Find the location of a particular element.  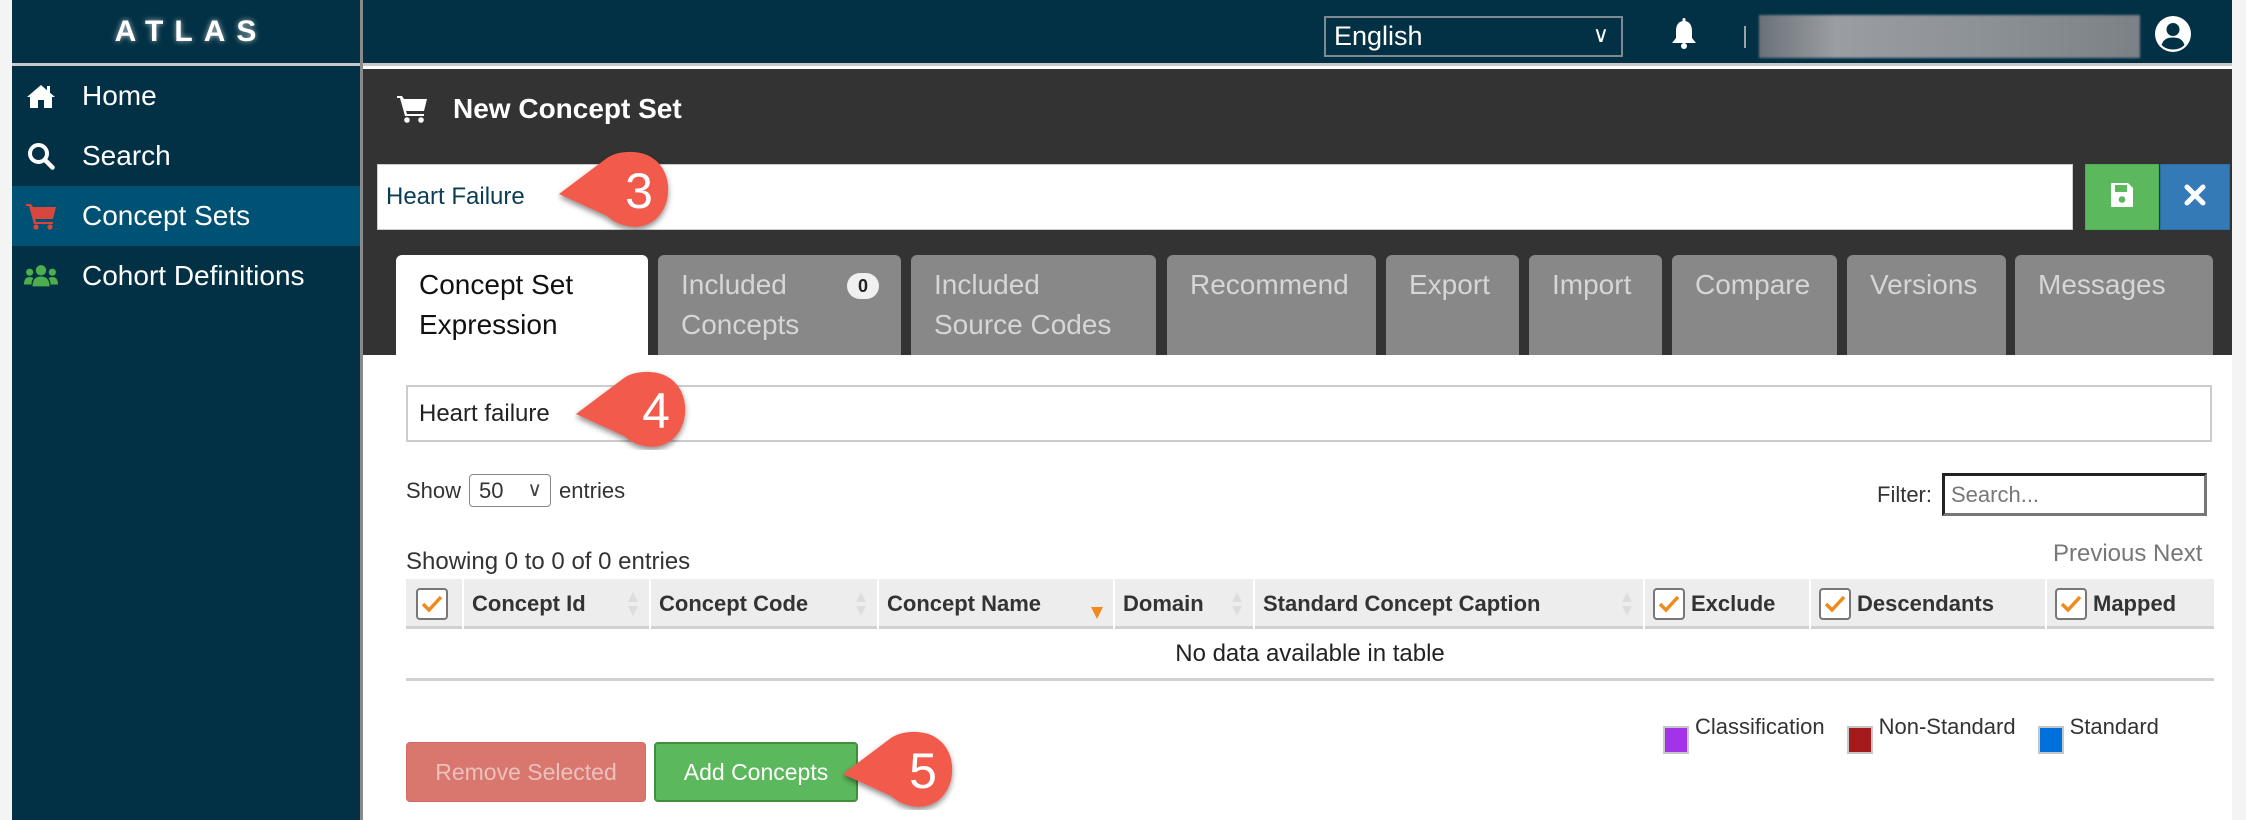

callout-5: 5 is located at coordinates (898, 769).